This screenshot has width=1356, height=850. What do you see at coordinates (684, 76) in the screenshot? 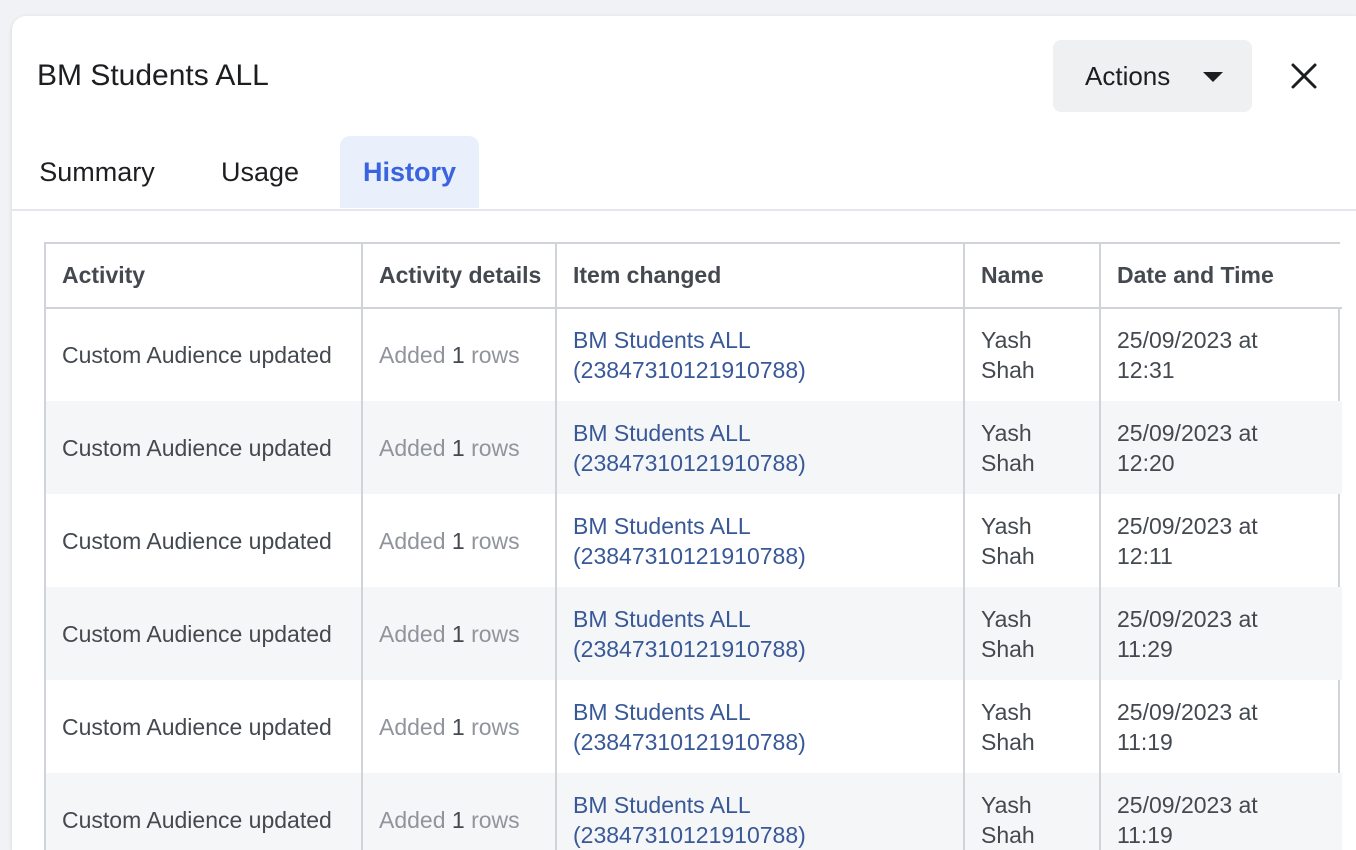
I see `panel-header: BM Students ALL Actions` at bounding box center [684, 76].